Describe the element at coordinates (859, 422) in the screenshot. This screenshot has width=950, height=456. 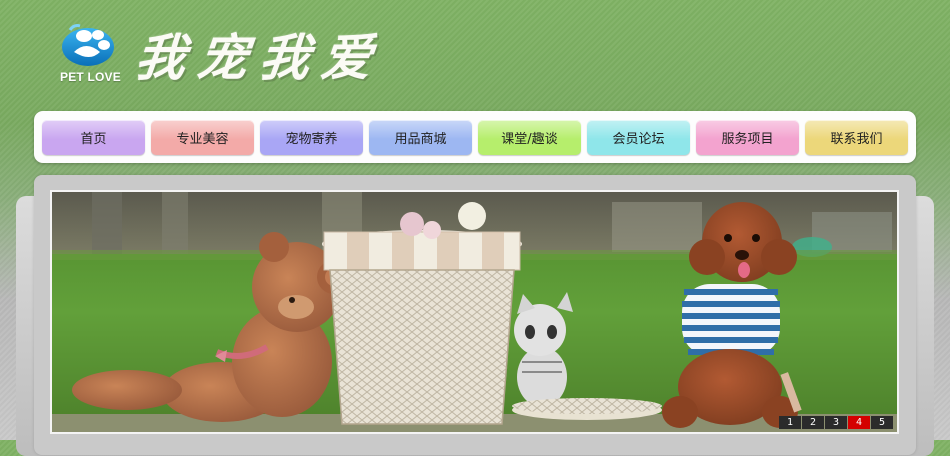
I see `slide-page-button-active: 4` at that location.